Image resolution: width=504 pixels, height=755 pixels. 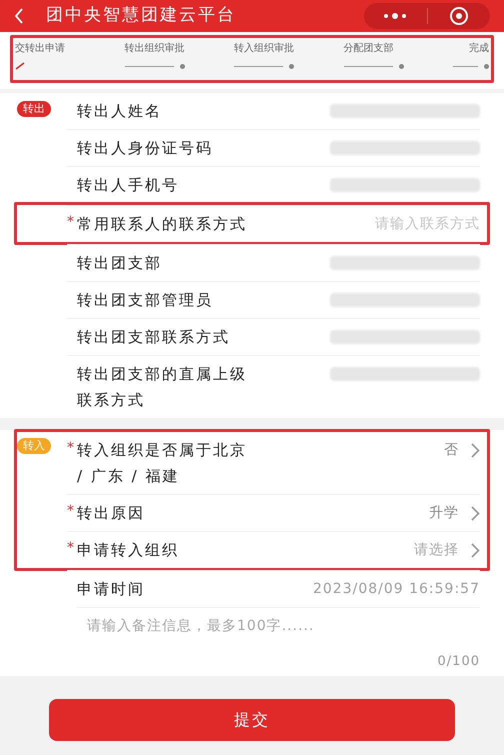 What do you see at coordinates (405, 224) in the screenshot?
I see `contact-input: 请输入联系方式` at bounding box center [405, 224].